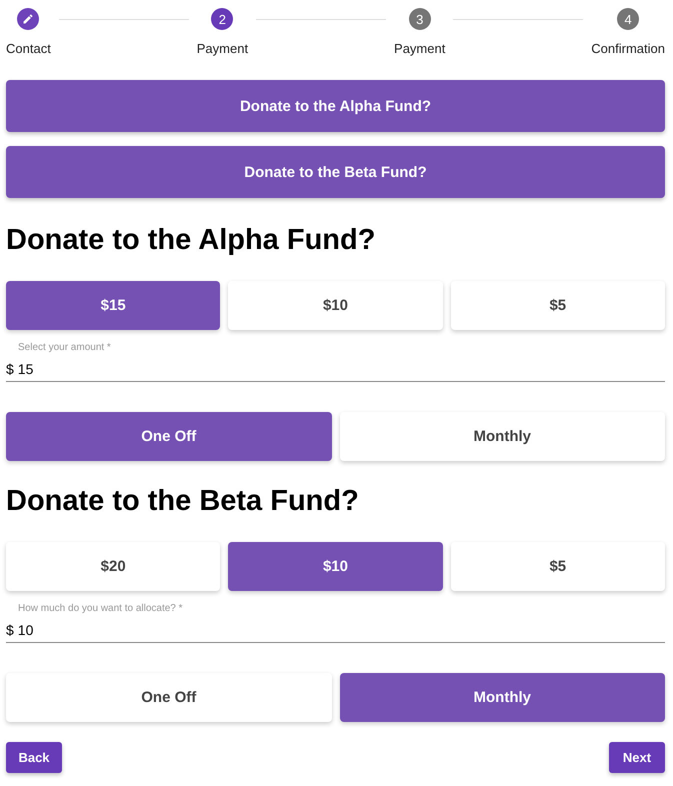 The height and width of the screenshot is (786, 673). What do you see at coordinates (113, 305) in the screenshot?
I see `amount-button: $15` at bounding box center [113, 305].